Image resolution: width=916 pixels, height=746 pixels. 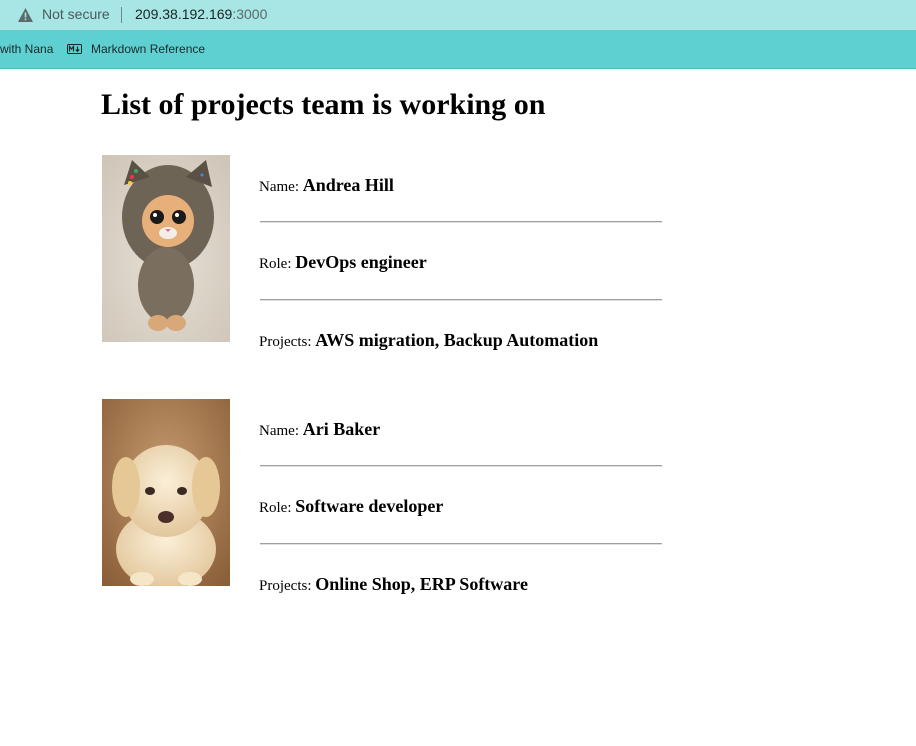 What do you see at coordinates (421, 584) in the screenshot?
I see `projects-value: Online Shop, ERP Software` at bounding box center [421, 584].